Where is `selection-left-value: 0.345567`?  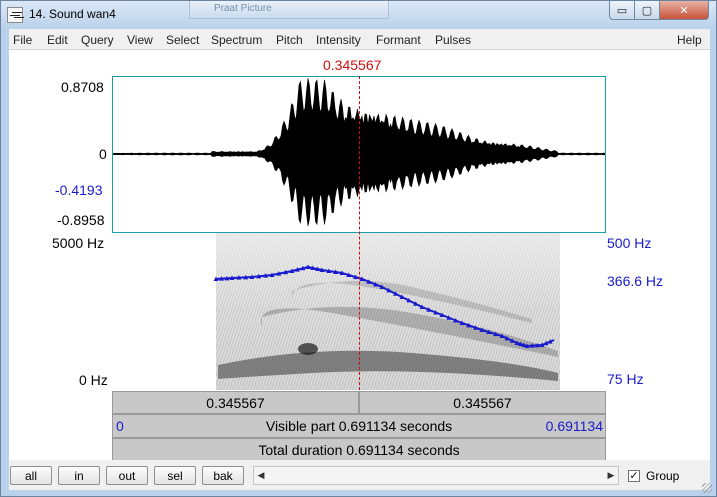 selection-left-value: 0.345567 is located at coordinates (235, 402).